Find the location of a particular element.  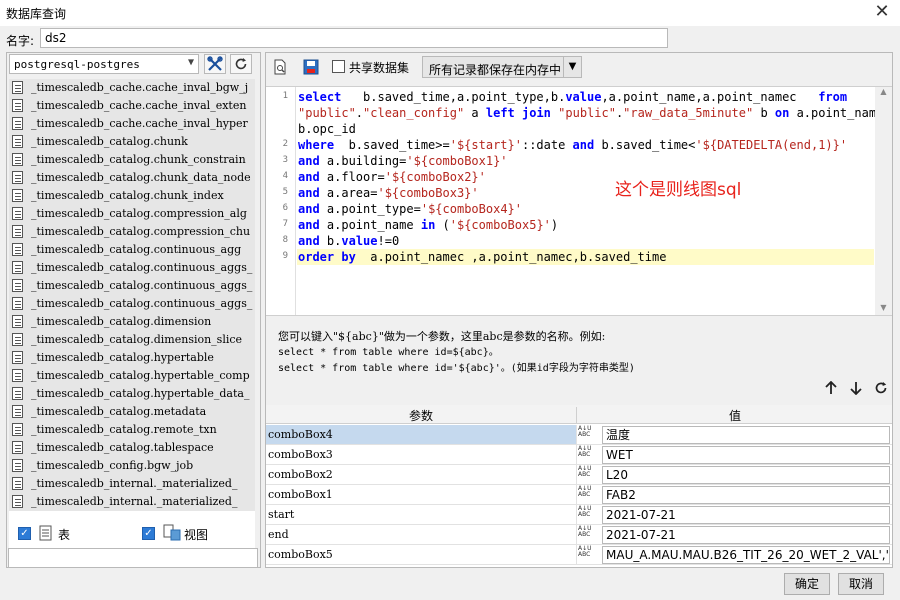

refresh-params-icon is located at coordinates (881, 388).